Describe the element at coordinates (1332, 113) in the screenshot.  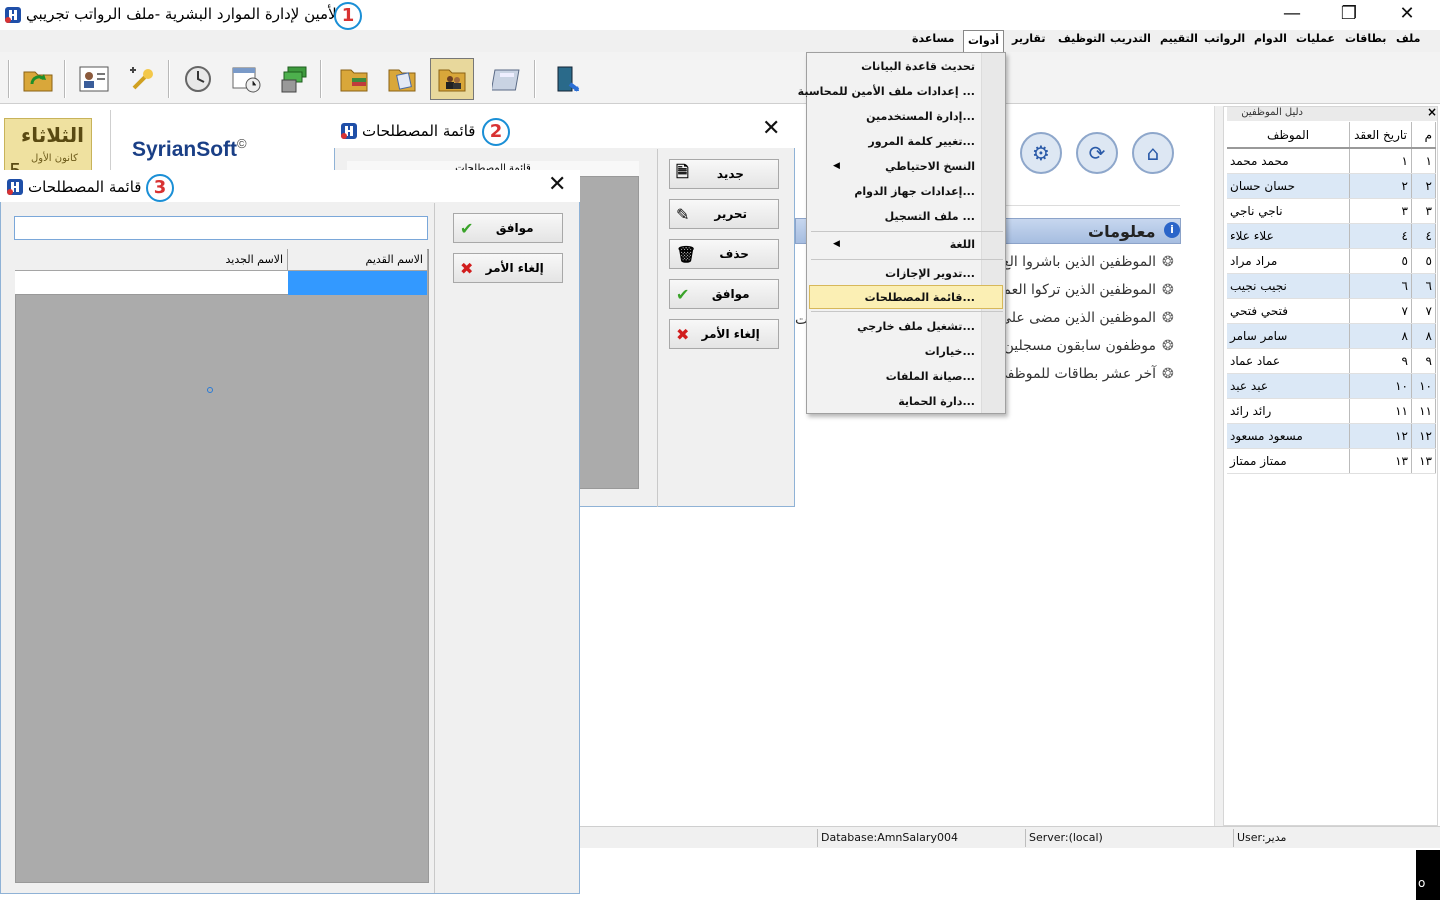
I see `employees-panel-header: × دليل الموظفين` at that location.